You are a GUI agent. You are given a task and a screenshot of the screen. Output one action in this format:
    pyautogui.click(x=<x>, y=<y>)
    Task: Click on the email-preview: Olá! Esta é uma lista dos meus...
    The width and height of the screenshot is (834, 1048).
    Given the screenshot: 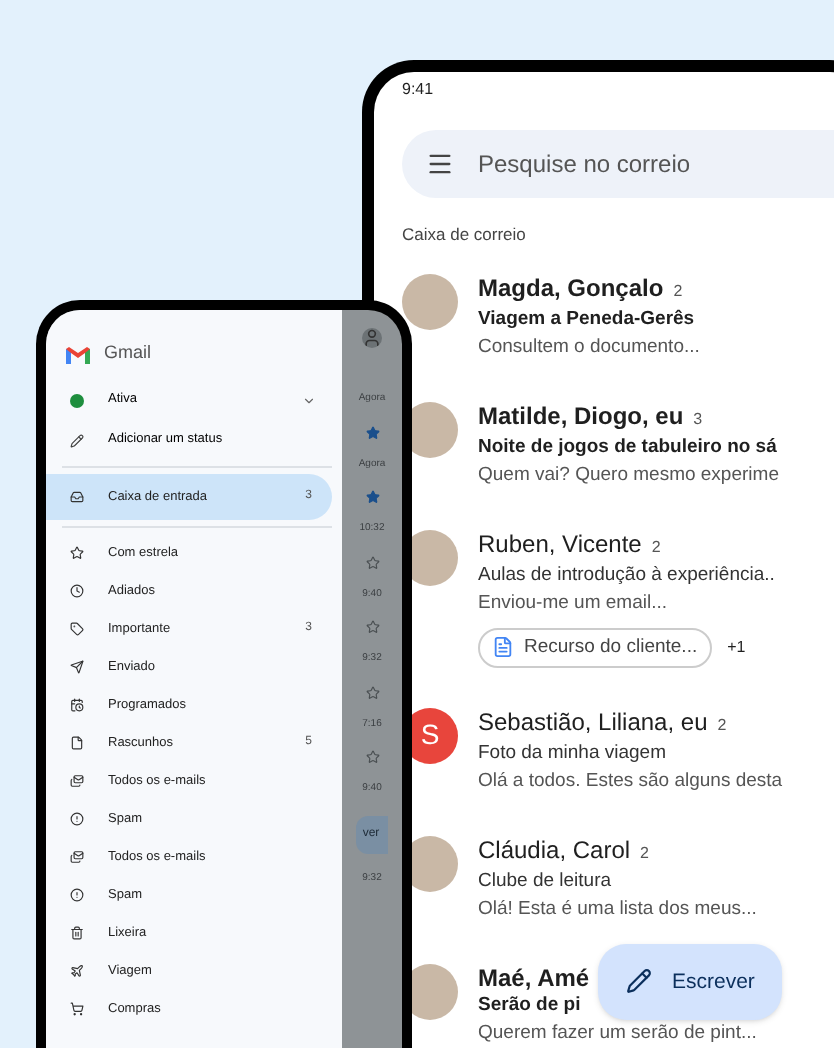 What is the action you would take?
    pyautogui.click(x=617, y=909)
    